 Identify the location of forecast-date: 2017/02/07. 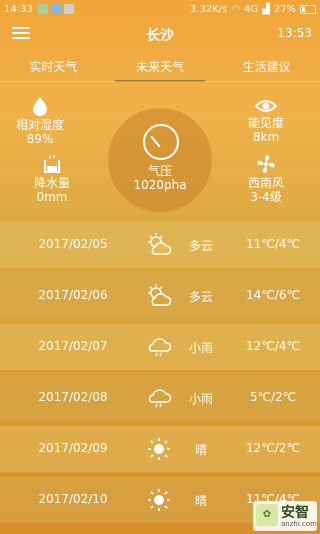
(73, 346).